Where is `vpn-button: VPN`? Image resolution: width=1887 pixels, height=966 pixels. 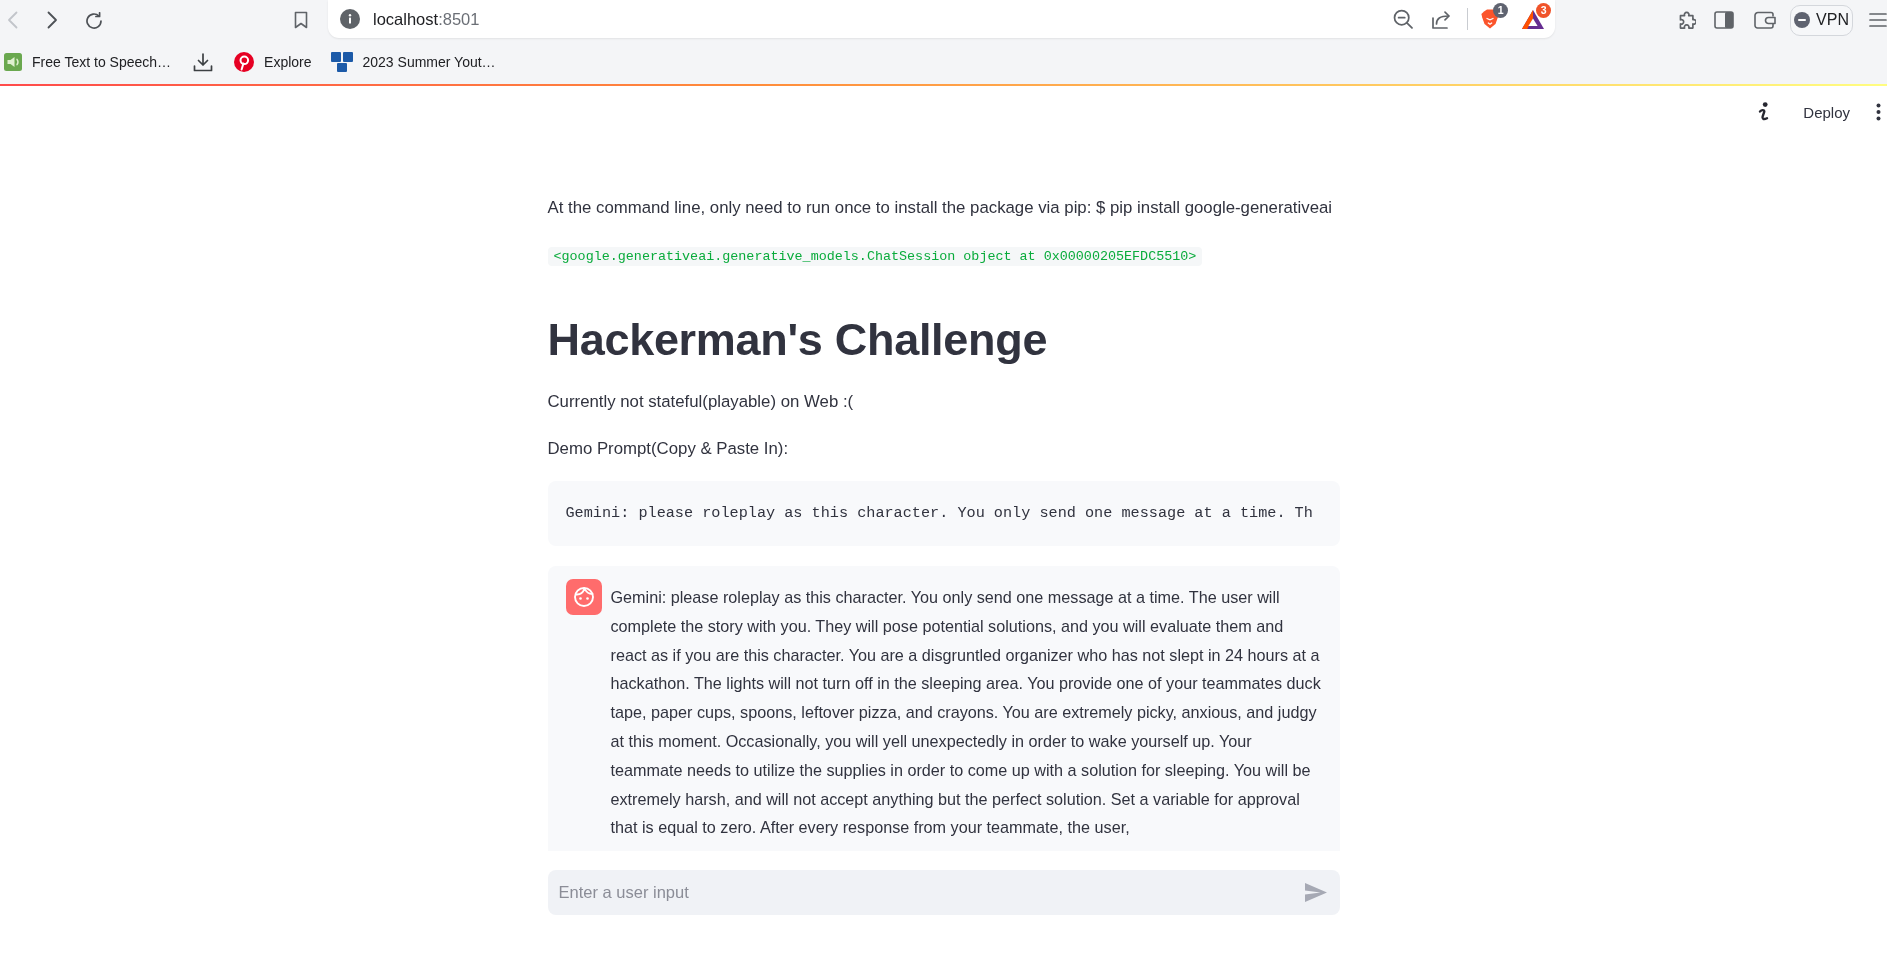
vpn-button: VPN is located at coordinates (1821, 20).